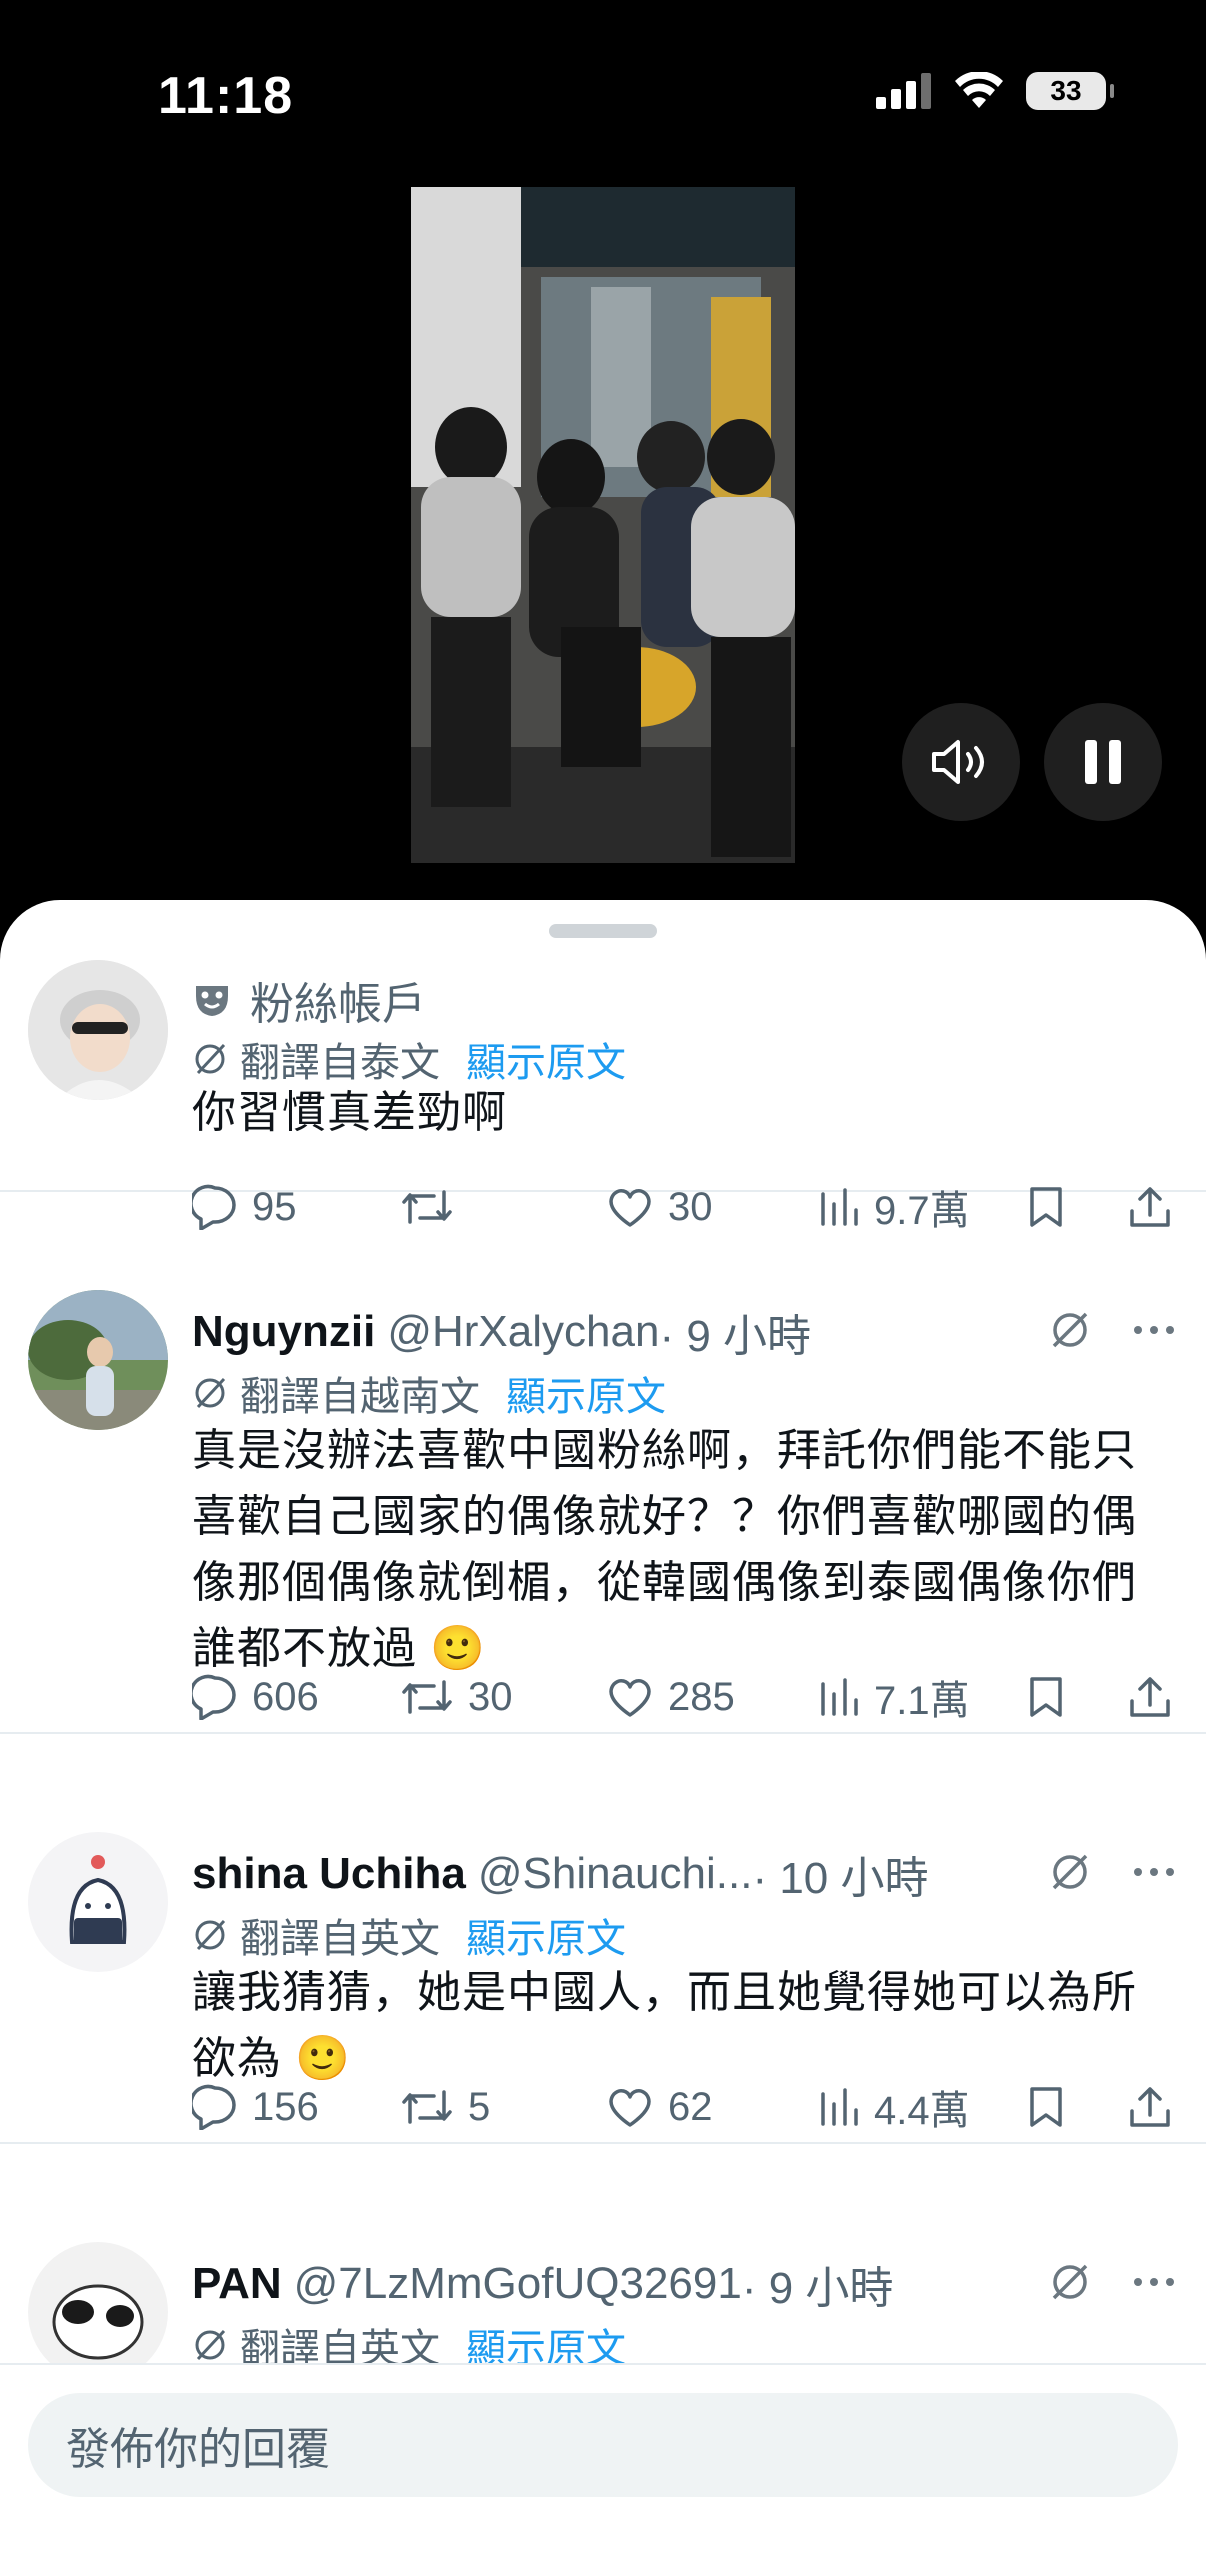 This screenshot has width=1206, height=2557. What do you see at coordinates (603, 931) in the screenshot?
I see `sheet-drag-handle` at bounding box center [603, 931].